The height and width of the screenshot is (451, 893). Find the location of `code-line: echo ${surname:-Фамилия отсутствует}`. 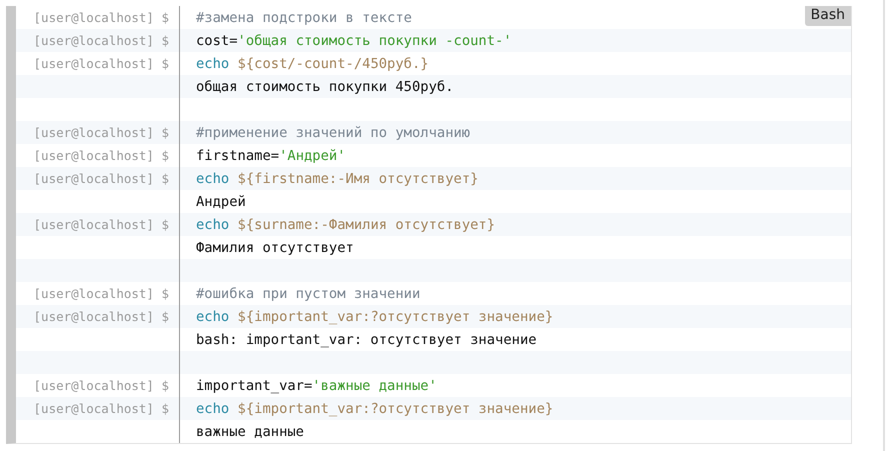

code-line: echo ${surname:-Фамилия отсутствует} is located at coordinates (346, 224).